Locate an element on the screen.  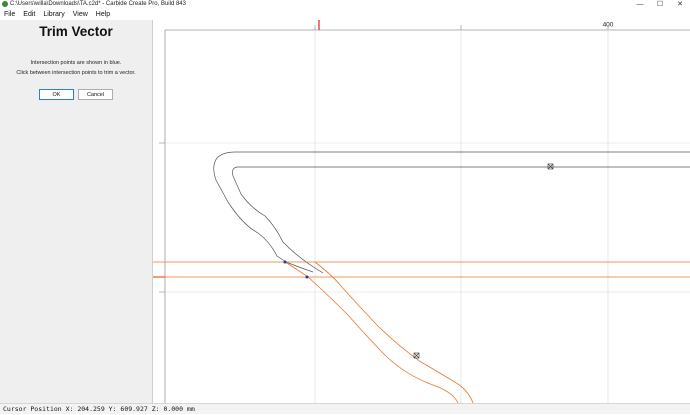
window-controls: — ☐ ✕ is located at coordinates (660, 4).